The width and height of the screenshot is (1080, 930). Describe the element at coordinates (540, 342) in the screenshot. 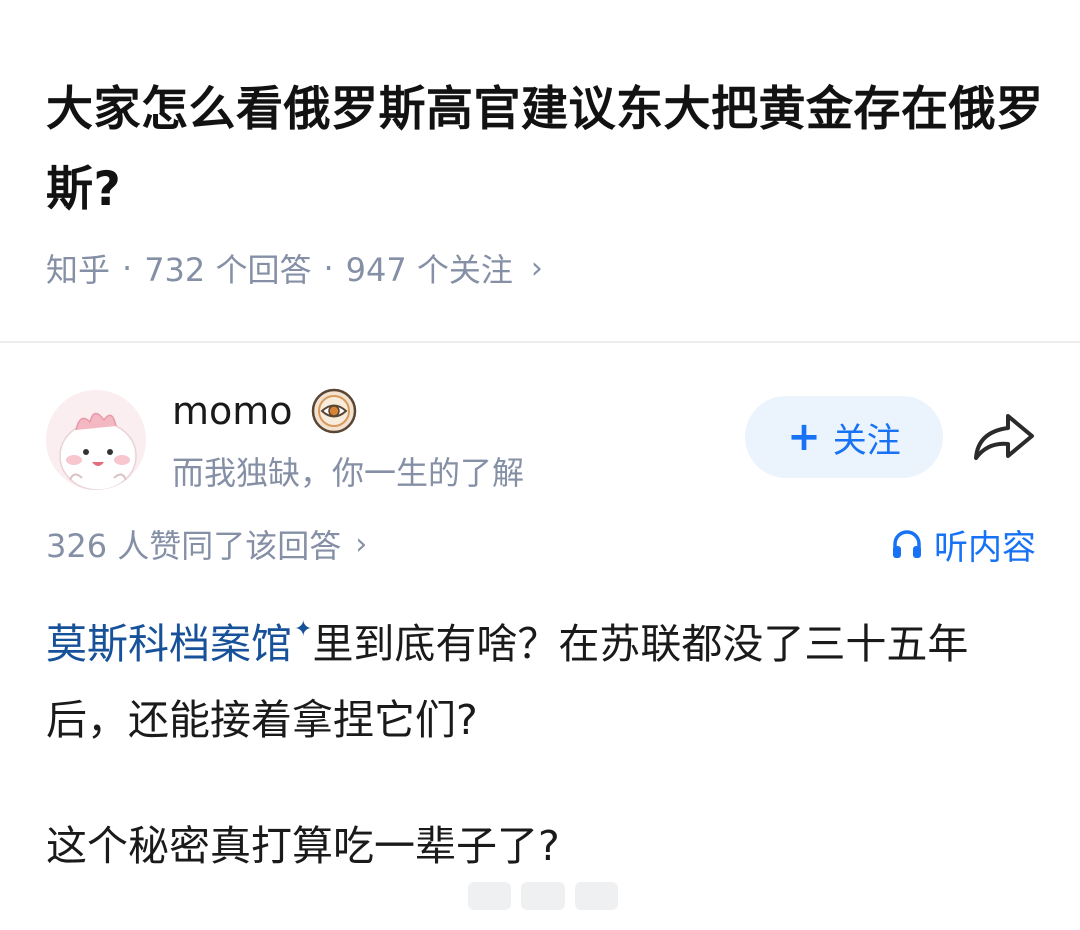

I see `section-divider` at that location.